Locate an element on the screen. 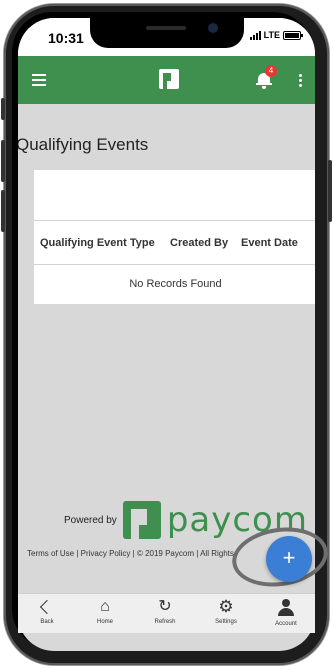  bottom-nav: Back ⌂ Home ↻ Refresh ⚙ Settings Account is located at coordinates (166, 613).